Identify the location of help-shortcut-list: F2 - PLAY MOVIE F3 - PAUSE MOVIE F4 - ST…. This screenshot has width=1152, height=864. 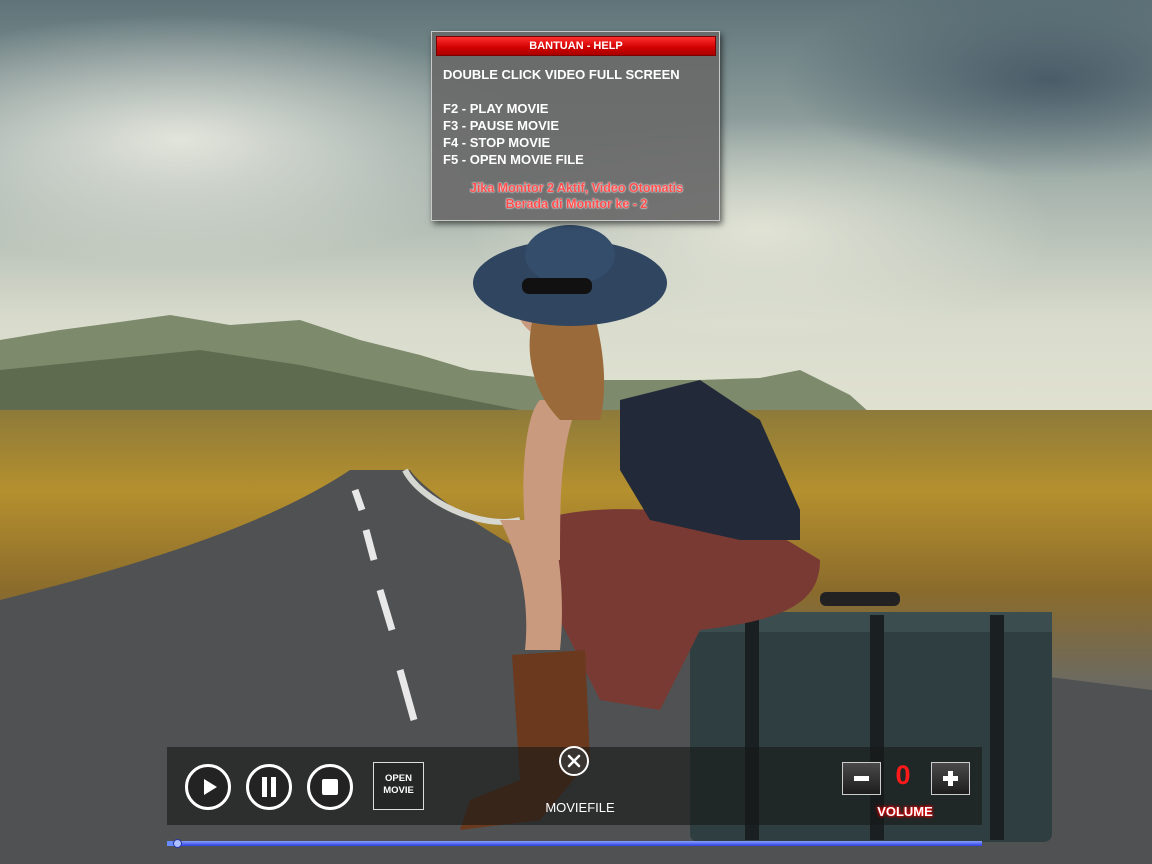
(513, 134).